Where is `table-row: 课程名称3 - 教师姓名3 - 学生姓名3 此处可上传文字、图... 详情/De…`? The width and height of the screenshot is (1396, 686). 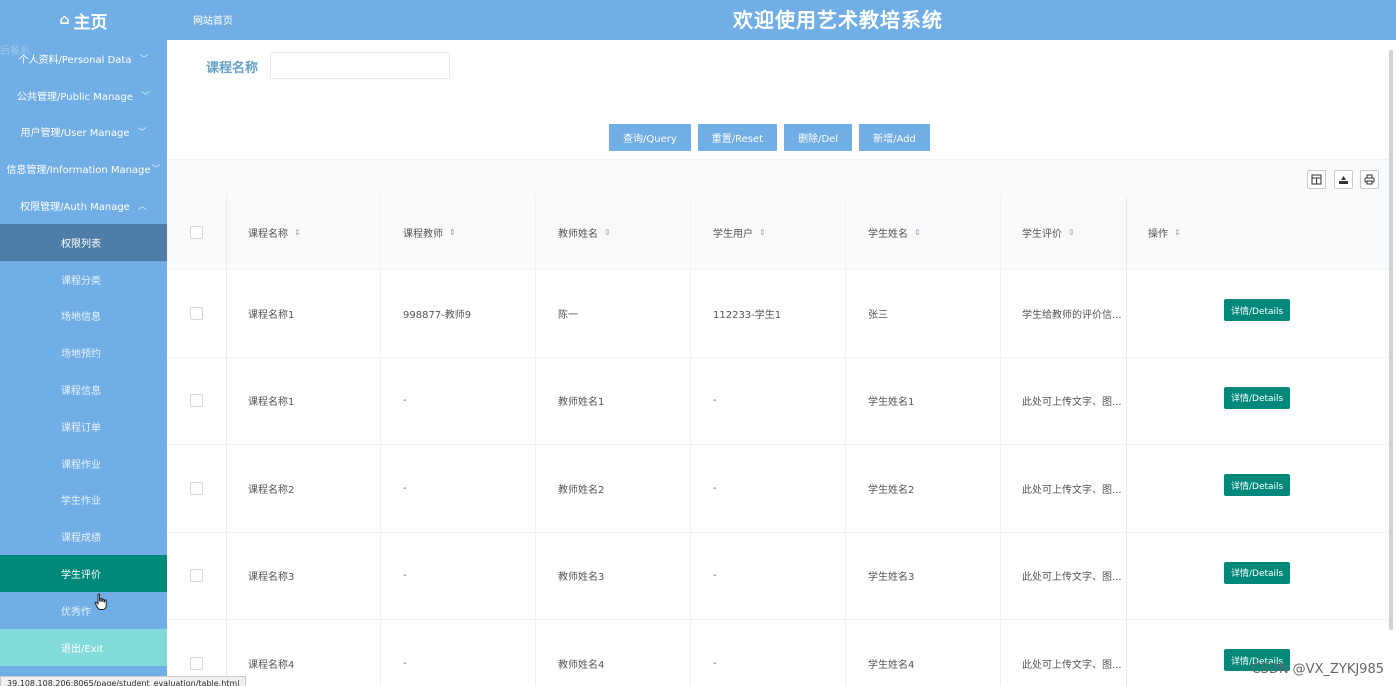
table-row: 课程名称3 - 教师姓名3 - 学生姓名3 此处可上传文字、图... 详情/De… is located at coordinates (778, 576).